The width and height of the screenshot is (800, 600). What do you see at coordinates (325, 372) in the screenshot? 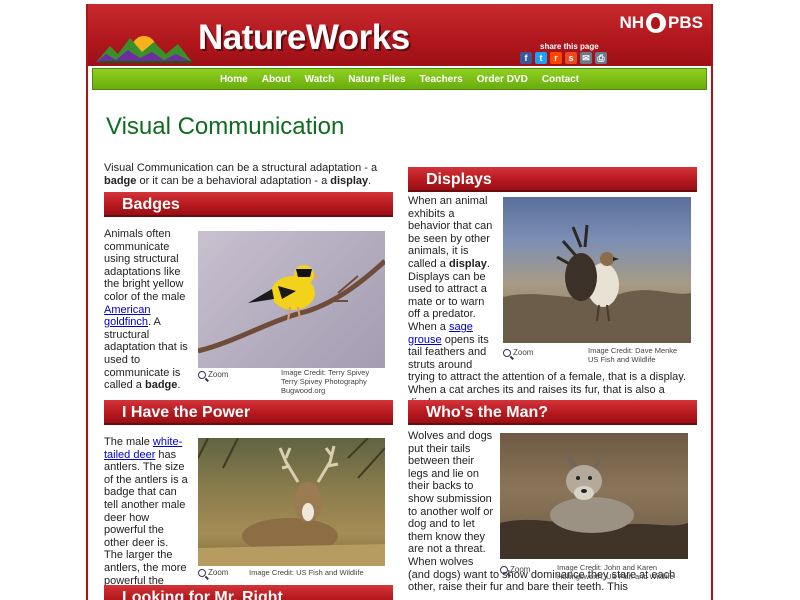
I see `credit-line: Image Credit: Terry Spivey` at bounding box center [325, 372].